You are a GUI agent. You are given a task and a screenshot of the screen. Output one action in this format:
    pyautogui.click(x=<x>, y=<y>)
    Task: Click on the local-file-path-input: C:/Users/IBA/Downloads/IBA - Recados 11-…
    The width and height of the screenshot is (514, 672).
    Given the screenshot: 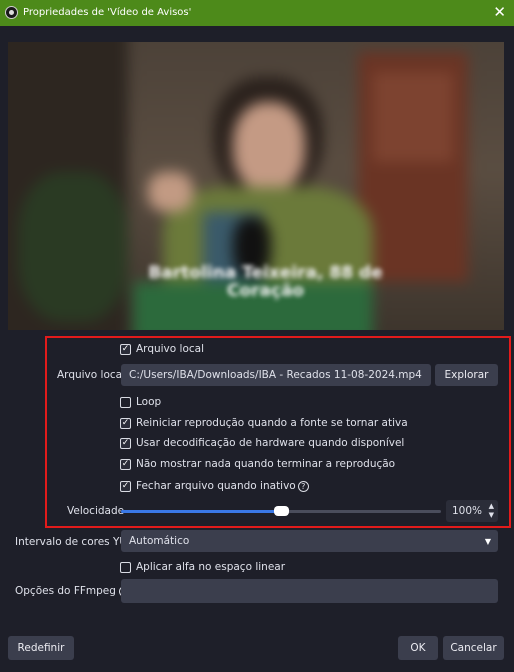 What is the action you would take?
    pyautogui.click(x=276, y=375)
    